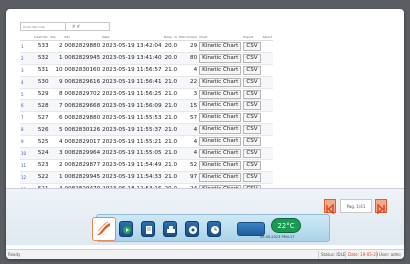  What do you see at coordinates (132, 94) in the screenshot?
I see `cell-date: 2023-05-19 11:56:25` at bounding box center [132, 94].